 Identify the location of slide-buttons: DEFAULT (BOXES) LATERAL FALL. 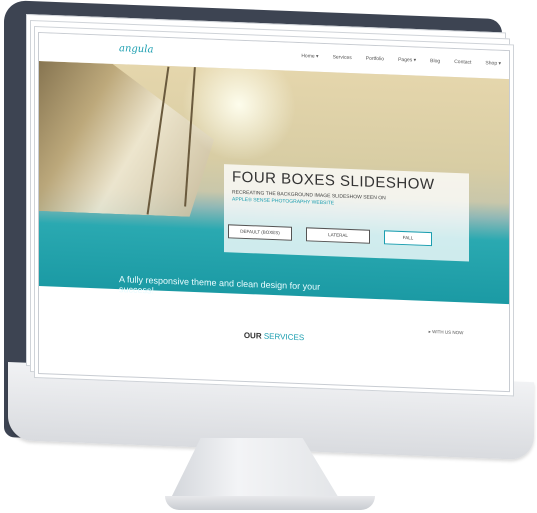
(346, 235).